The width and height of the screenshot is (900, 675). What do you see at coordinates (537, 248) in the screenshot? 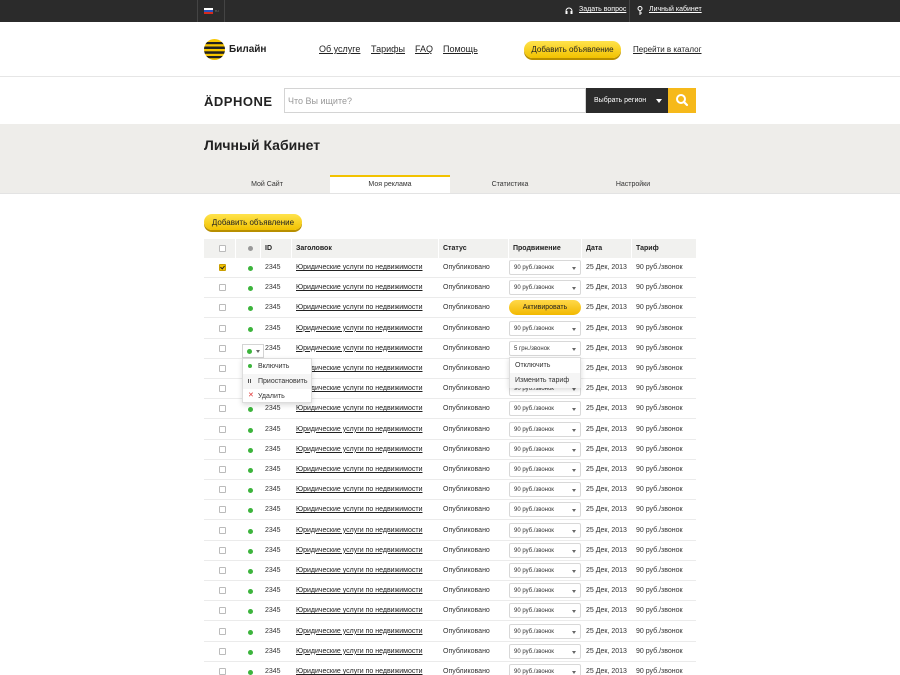
I see `header-promotion: Продвижение` at bounding box center [537, 248].